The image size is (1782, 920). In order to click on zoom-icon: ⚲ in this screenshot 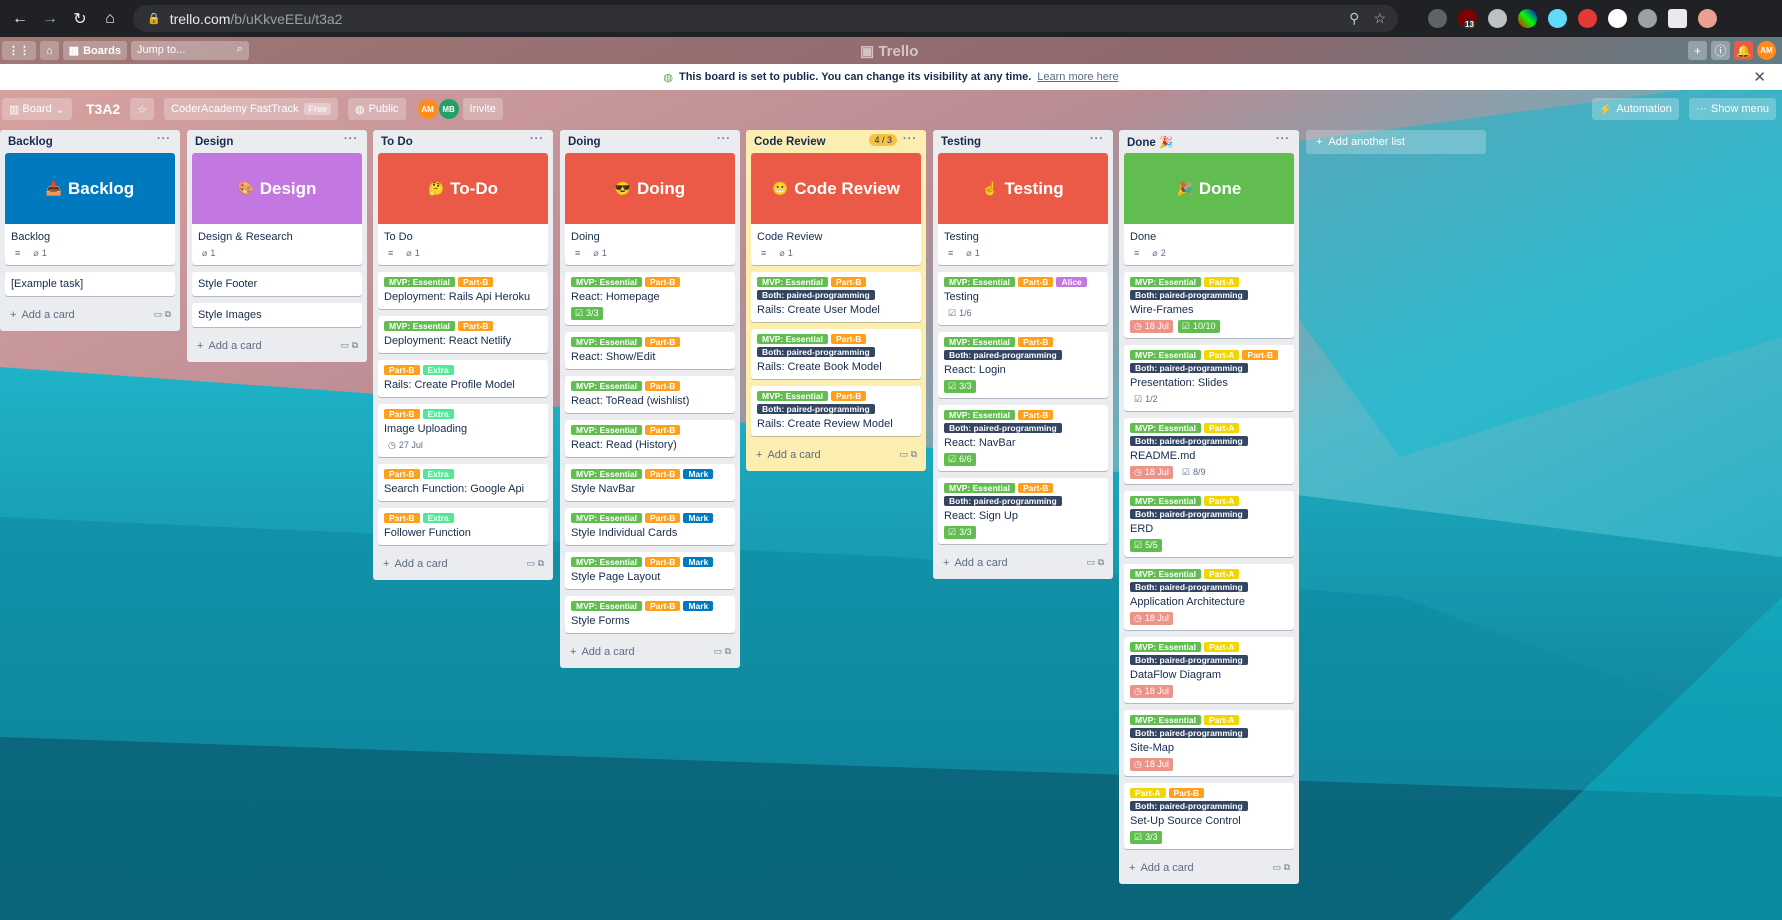, I will do `click(1354, 18)`.